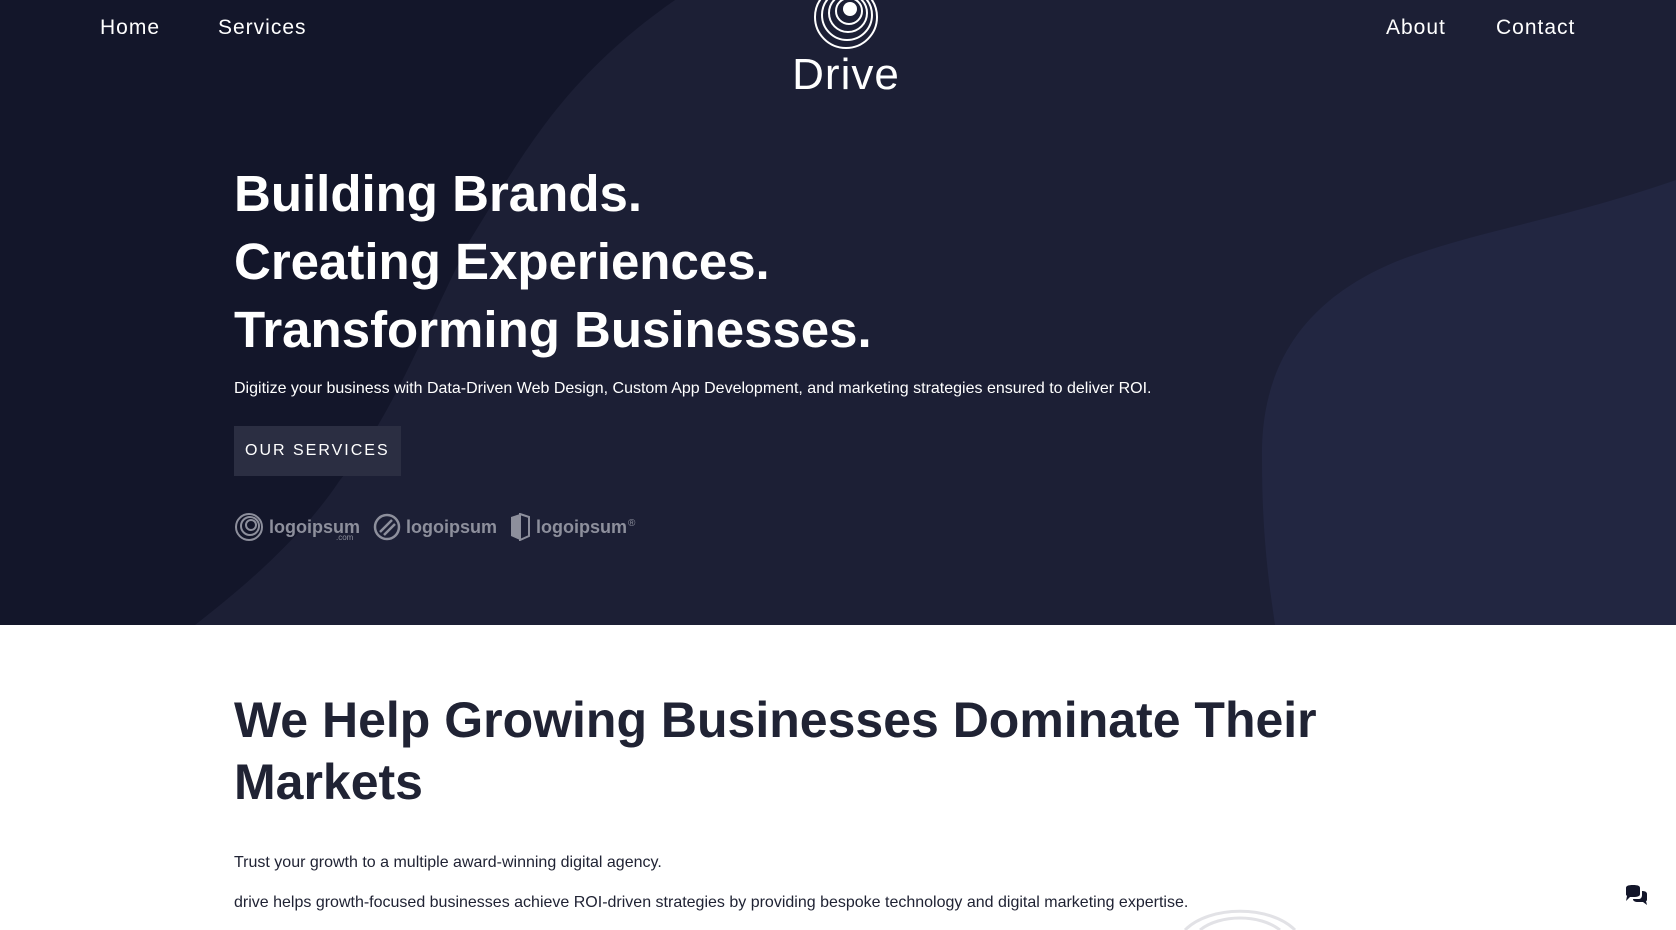 The width and height of the screenshot is (1676, 930). What do you see at coordinates (1416, 28) in the screenshot?
I see `nav-about-link: About` at bounding box center [1416, 28].